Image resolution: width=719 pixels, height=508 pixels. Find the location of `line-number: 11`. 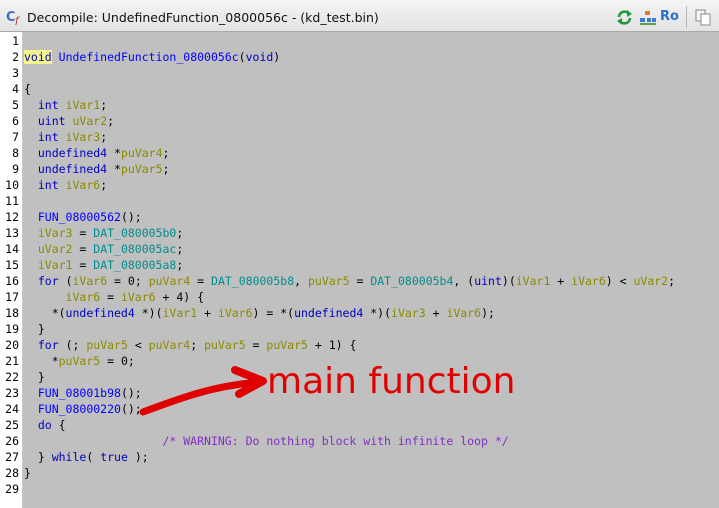

line-number: 11 is located at coordinates (12, 201).